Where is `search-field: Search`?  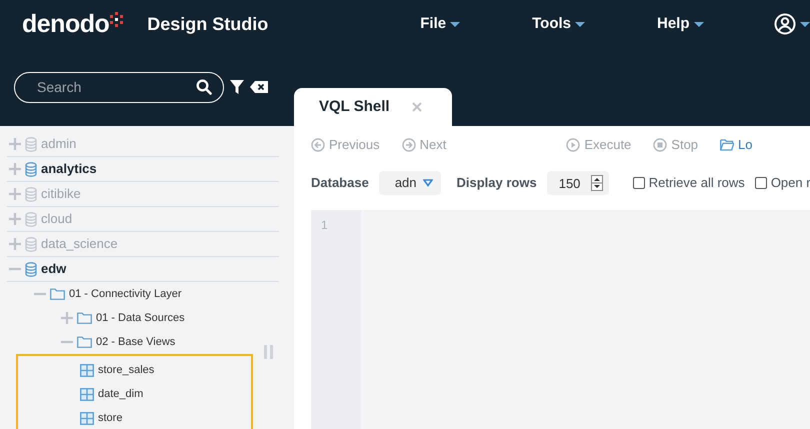
search-field: Search is located at coordinates (119, 87).